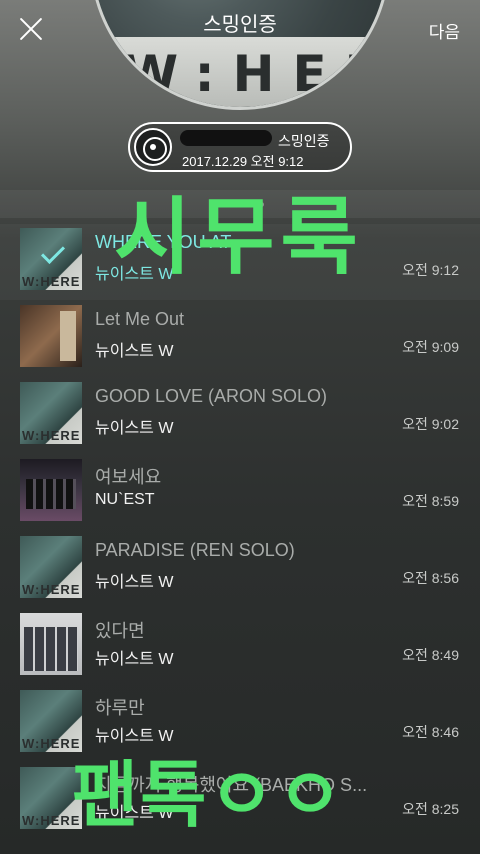 The width and height of the screenshot is (480, 854). Describe the element at coordinates (211, 396) in the screenshot. I see `track-title: GOOD LOVE (ARON SOLO)` at that location.